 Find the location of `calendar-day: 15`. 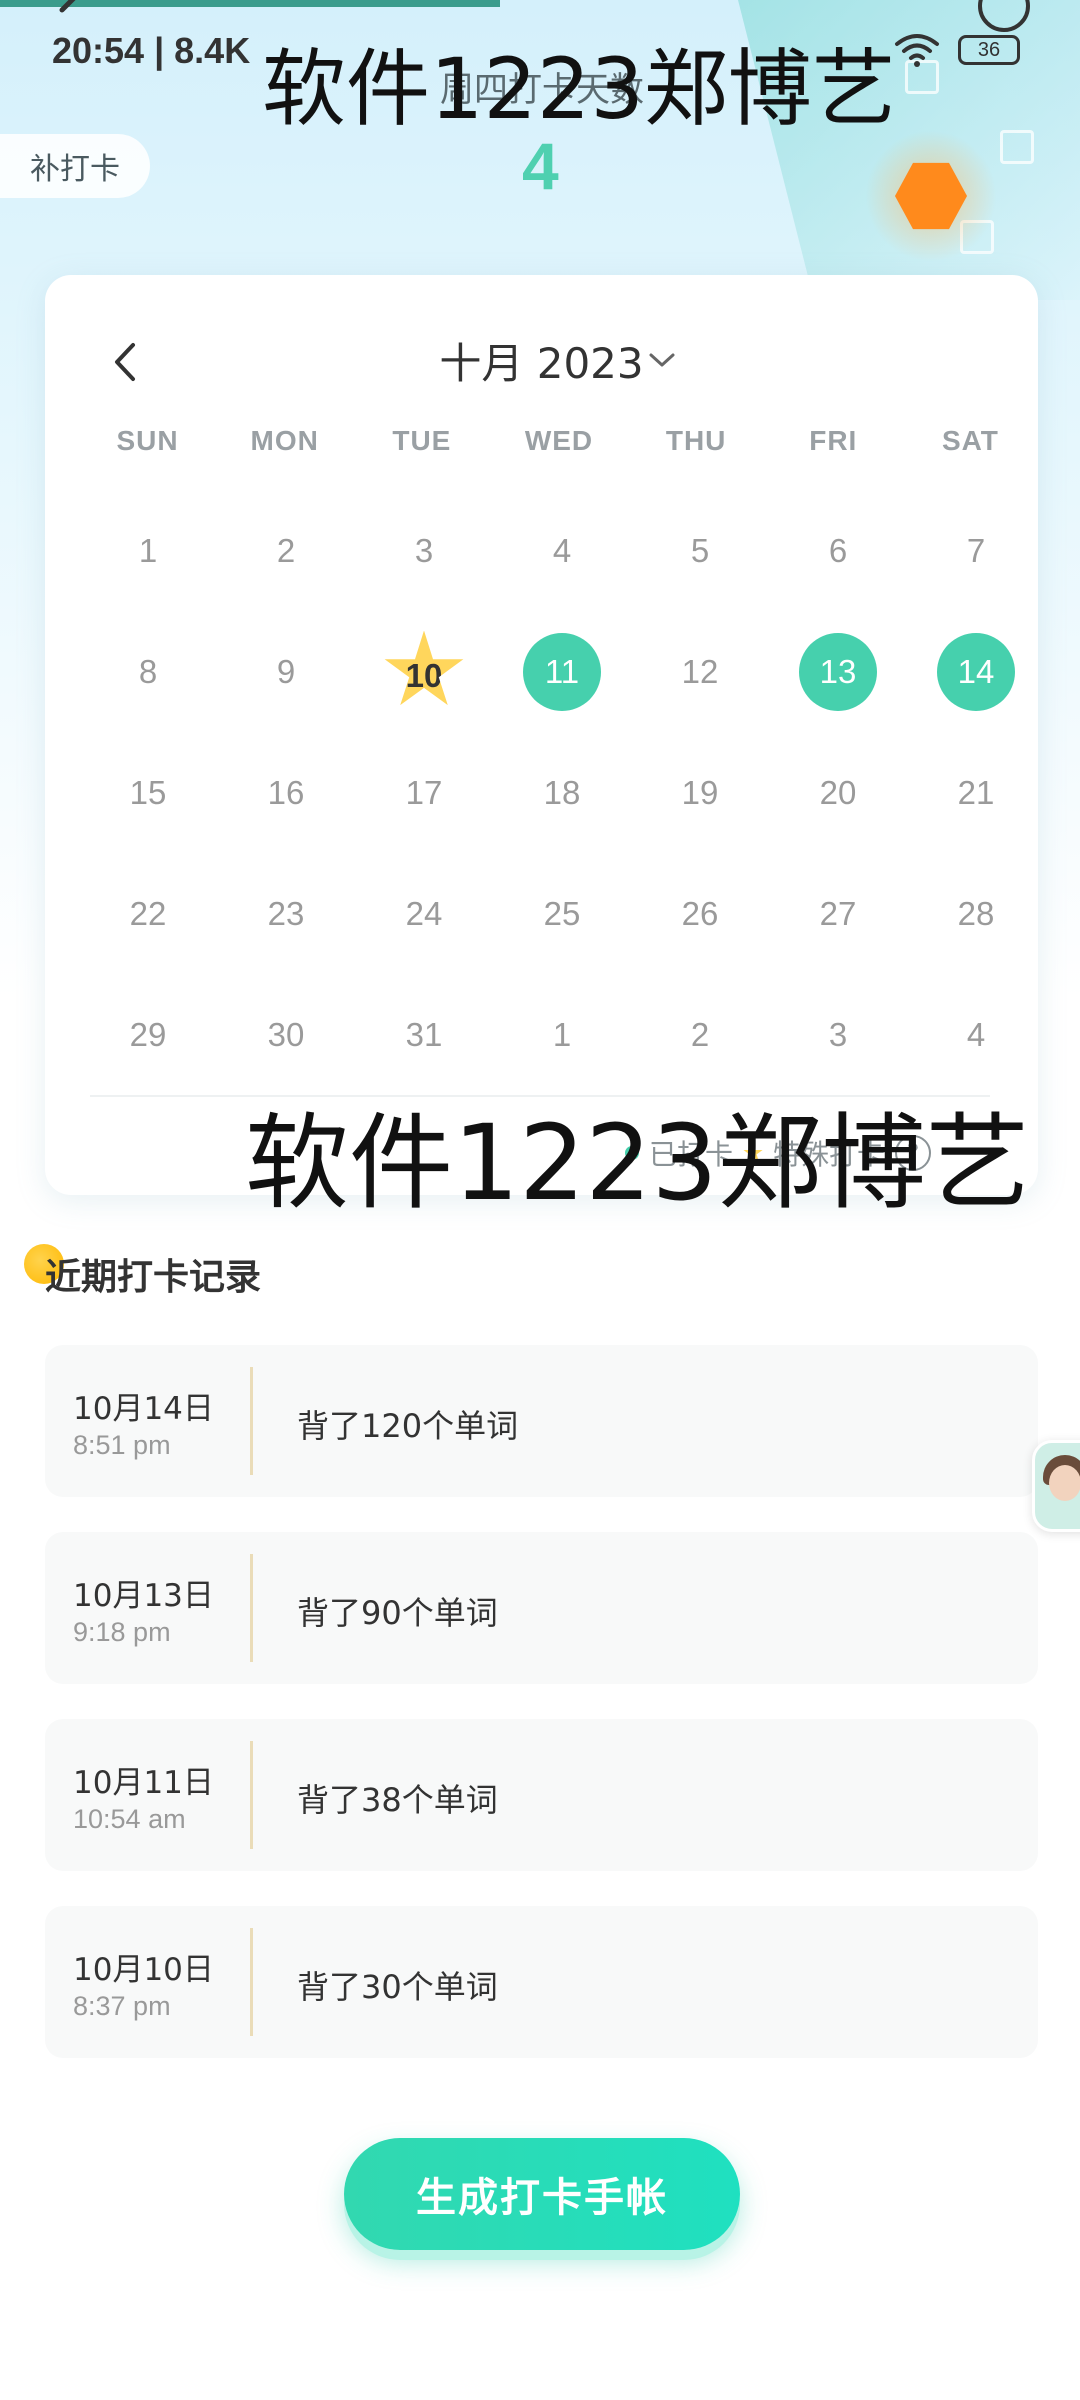

calendar-day: 15 is located at coordinates (148, 792).